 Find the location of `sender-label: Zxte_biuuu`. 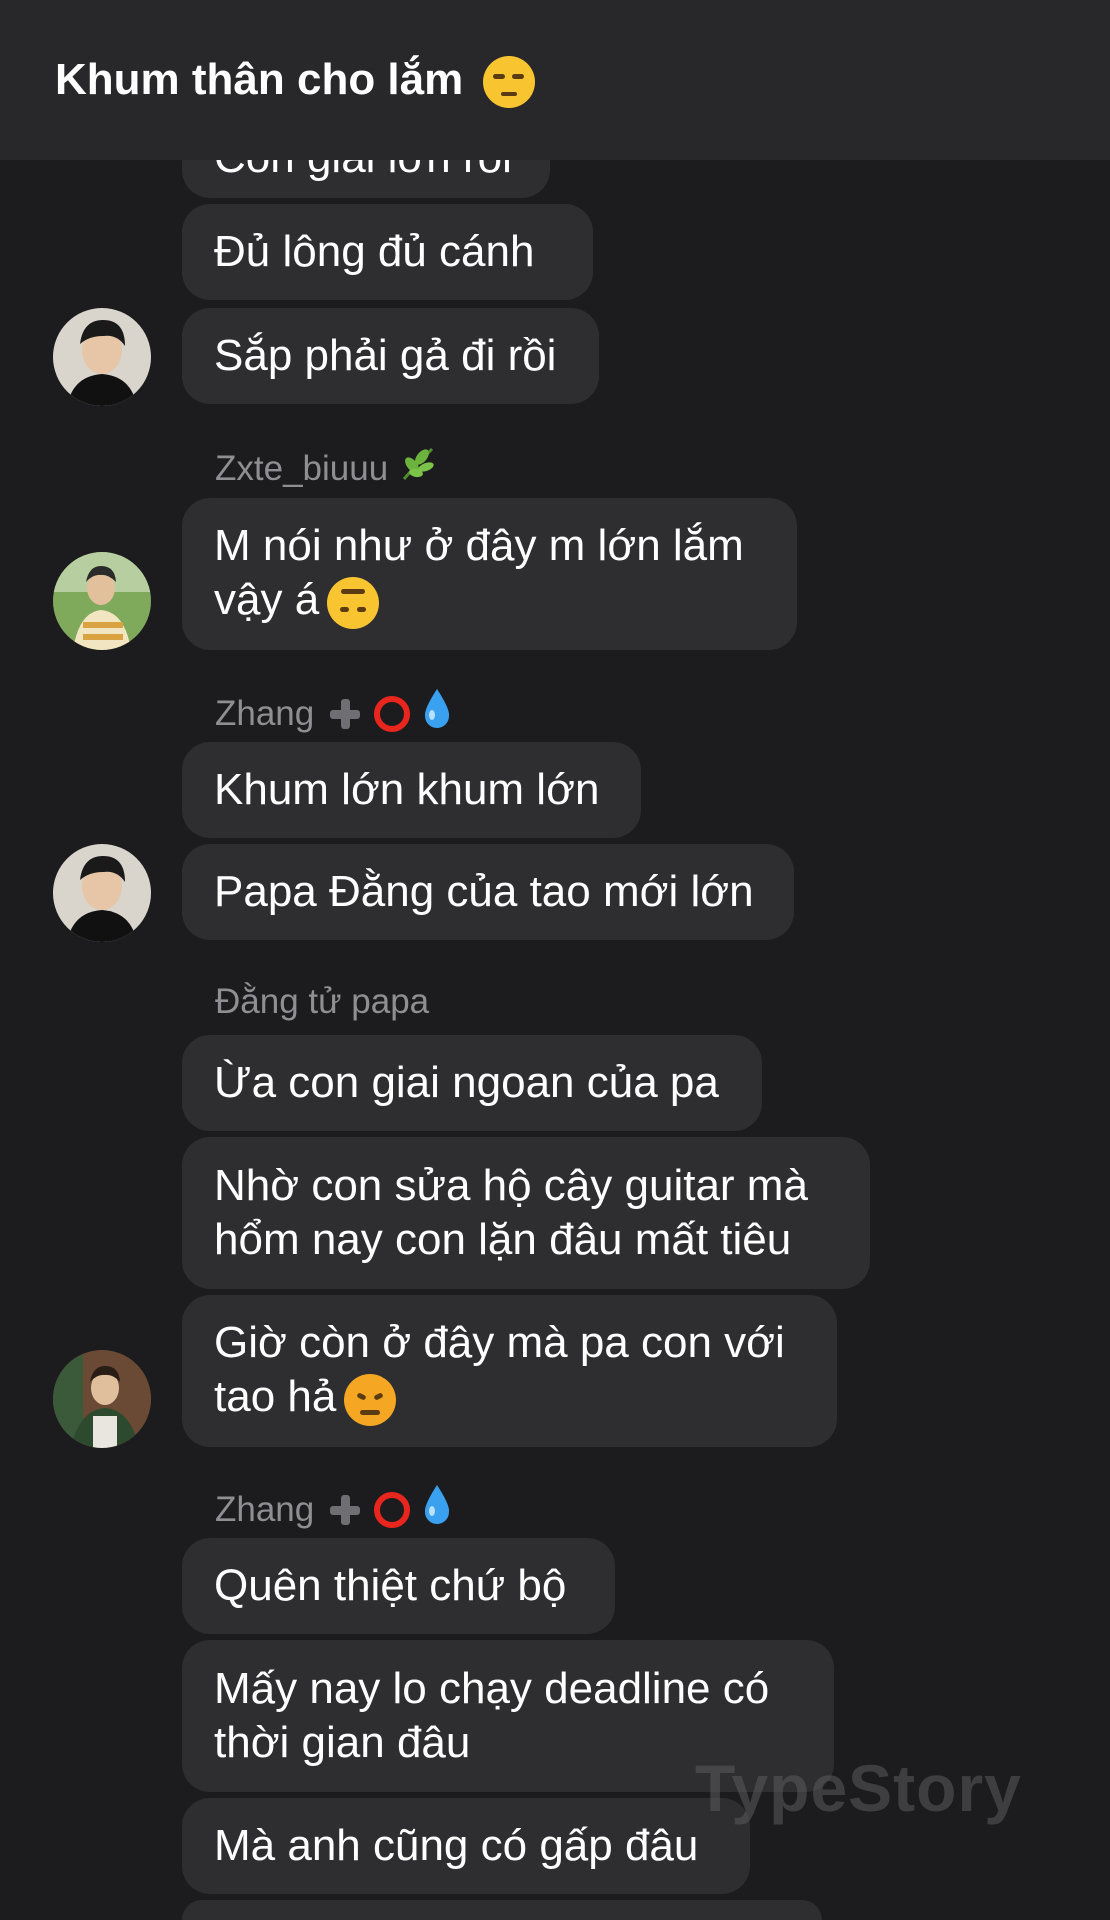

sender-label: Zxte_biuuu is located at coordinates (302, 468).